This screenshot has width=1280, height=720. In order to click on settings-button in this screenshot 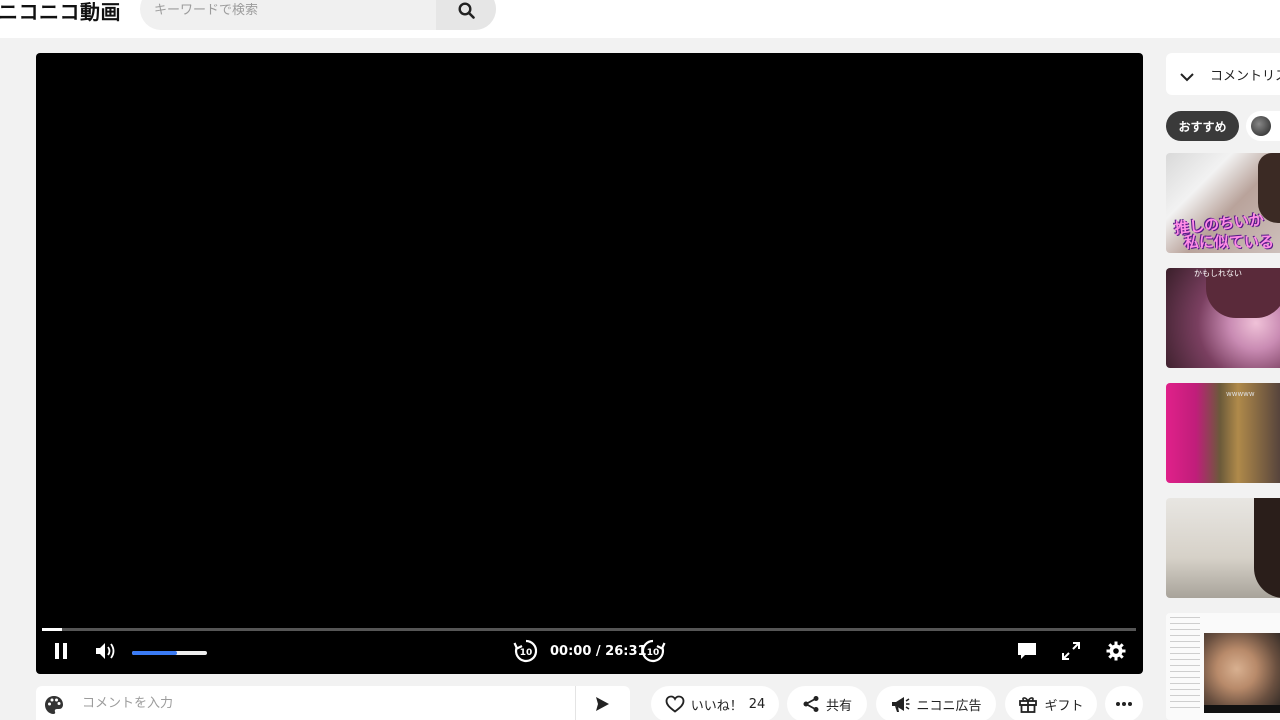, I will do `click(1116, 651)`.